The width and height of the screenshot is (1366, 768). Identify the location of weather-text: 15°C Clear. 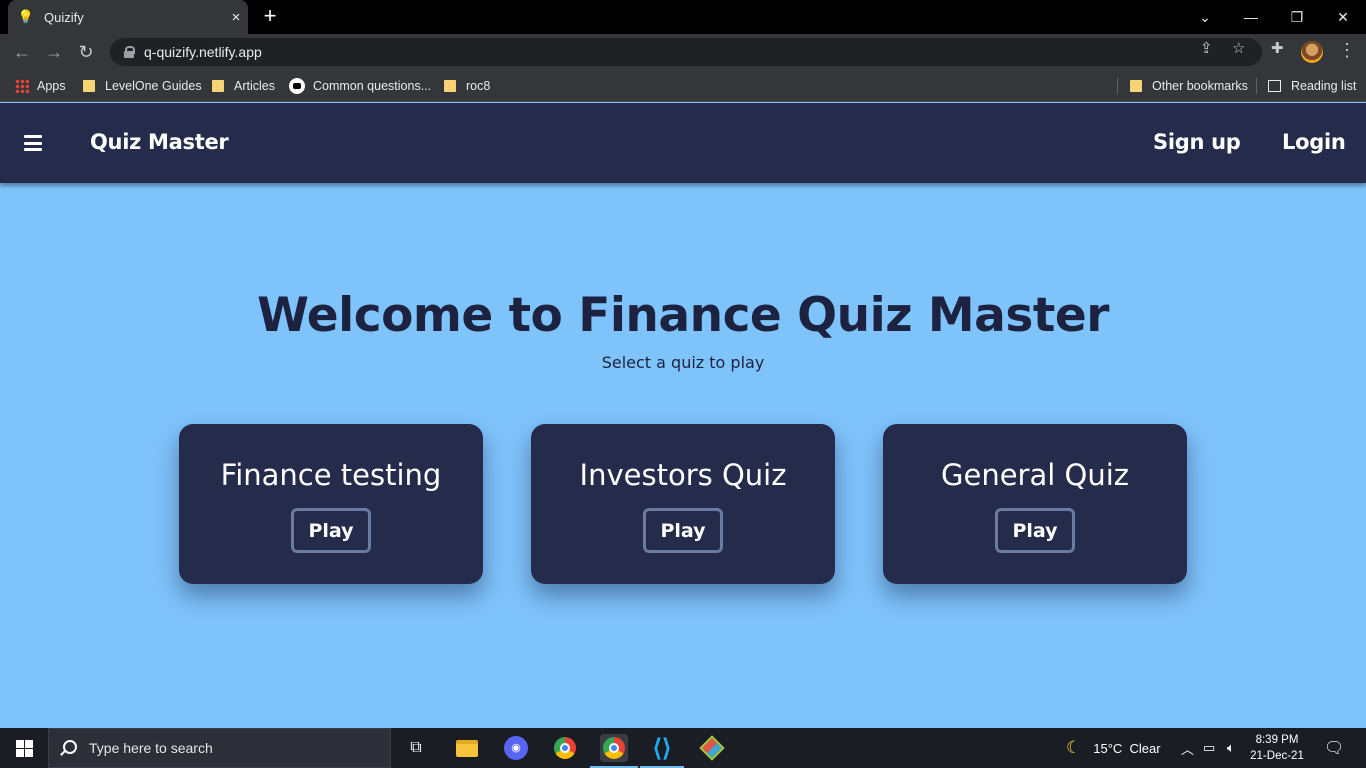
(1127, 748).